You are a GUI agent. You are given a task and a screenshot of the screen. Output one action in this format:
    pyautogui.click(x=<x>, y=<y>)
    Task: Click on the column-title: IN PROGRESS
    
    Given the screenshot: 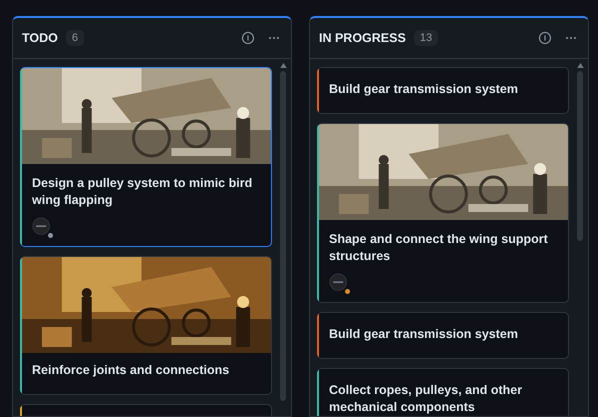 What is the action you would take?
    pyautogui.click(x=362, y=38)
    